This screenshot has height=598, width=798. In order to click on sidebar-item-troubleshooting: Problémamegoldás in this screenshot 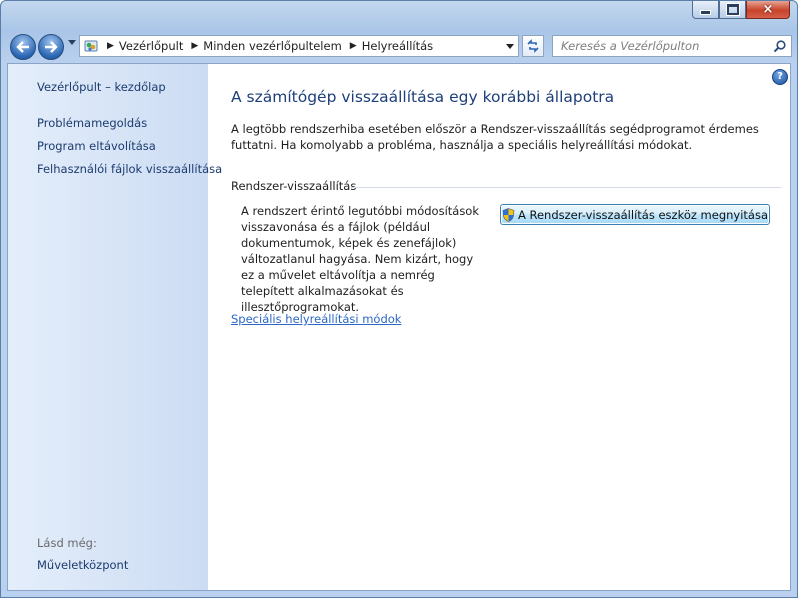, I will do `click(92, 123)`.